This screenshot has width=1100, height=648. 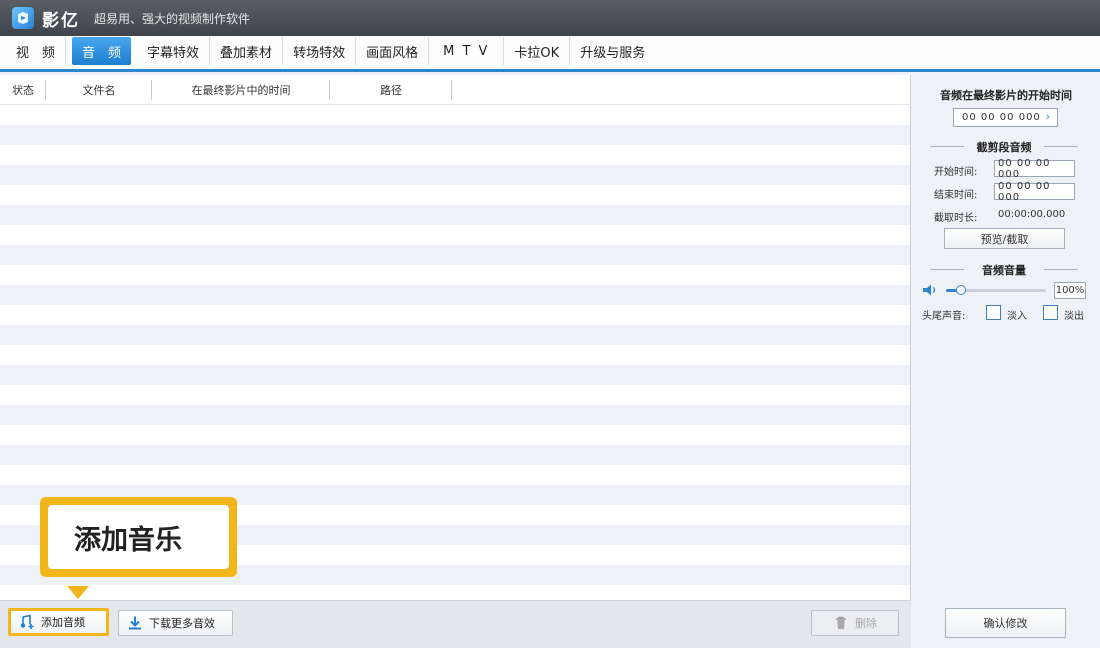 I want to click on fade-label: 头尾声音:, so click(x=944, y=316).